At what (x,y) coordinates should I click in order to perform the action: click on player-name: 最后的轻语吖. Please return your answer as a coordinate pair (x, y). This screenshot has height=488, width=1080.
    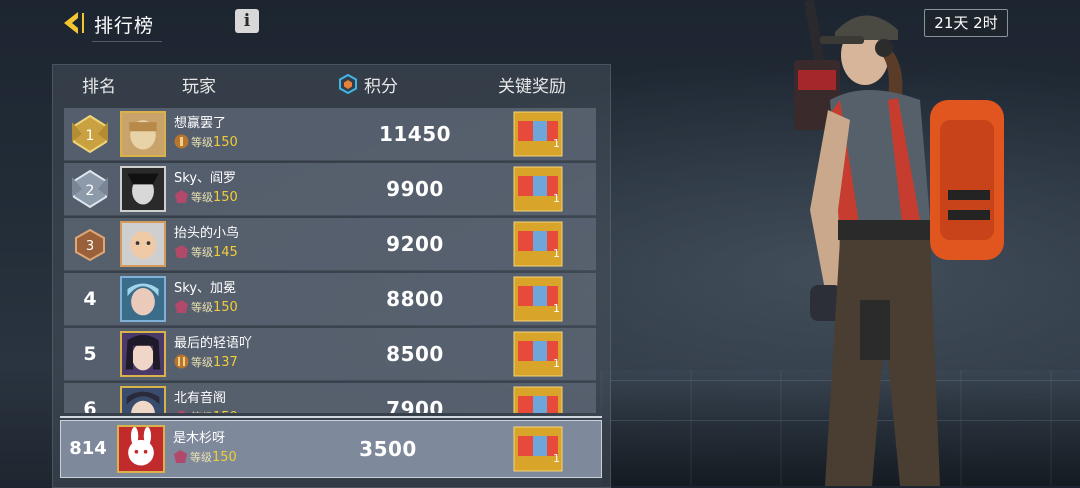
    Looking at the image, I should click on (213, 343).